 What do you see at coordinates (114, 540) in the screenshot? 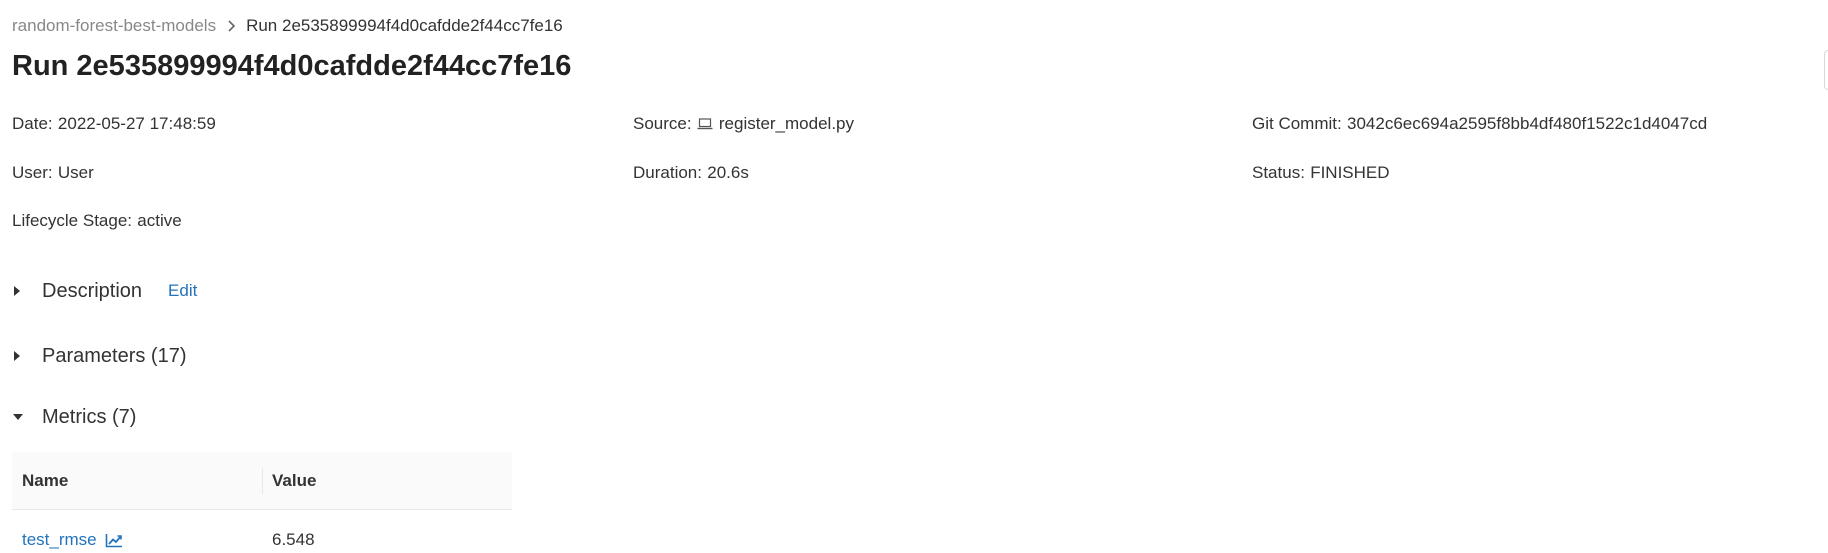
I see `line-chart-icon` at bounding box center [114, 540].